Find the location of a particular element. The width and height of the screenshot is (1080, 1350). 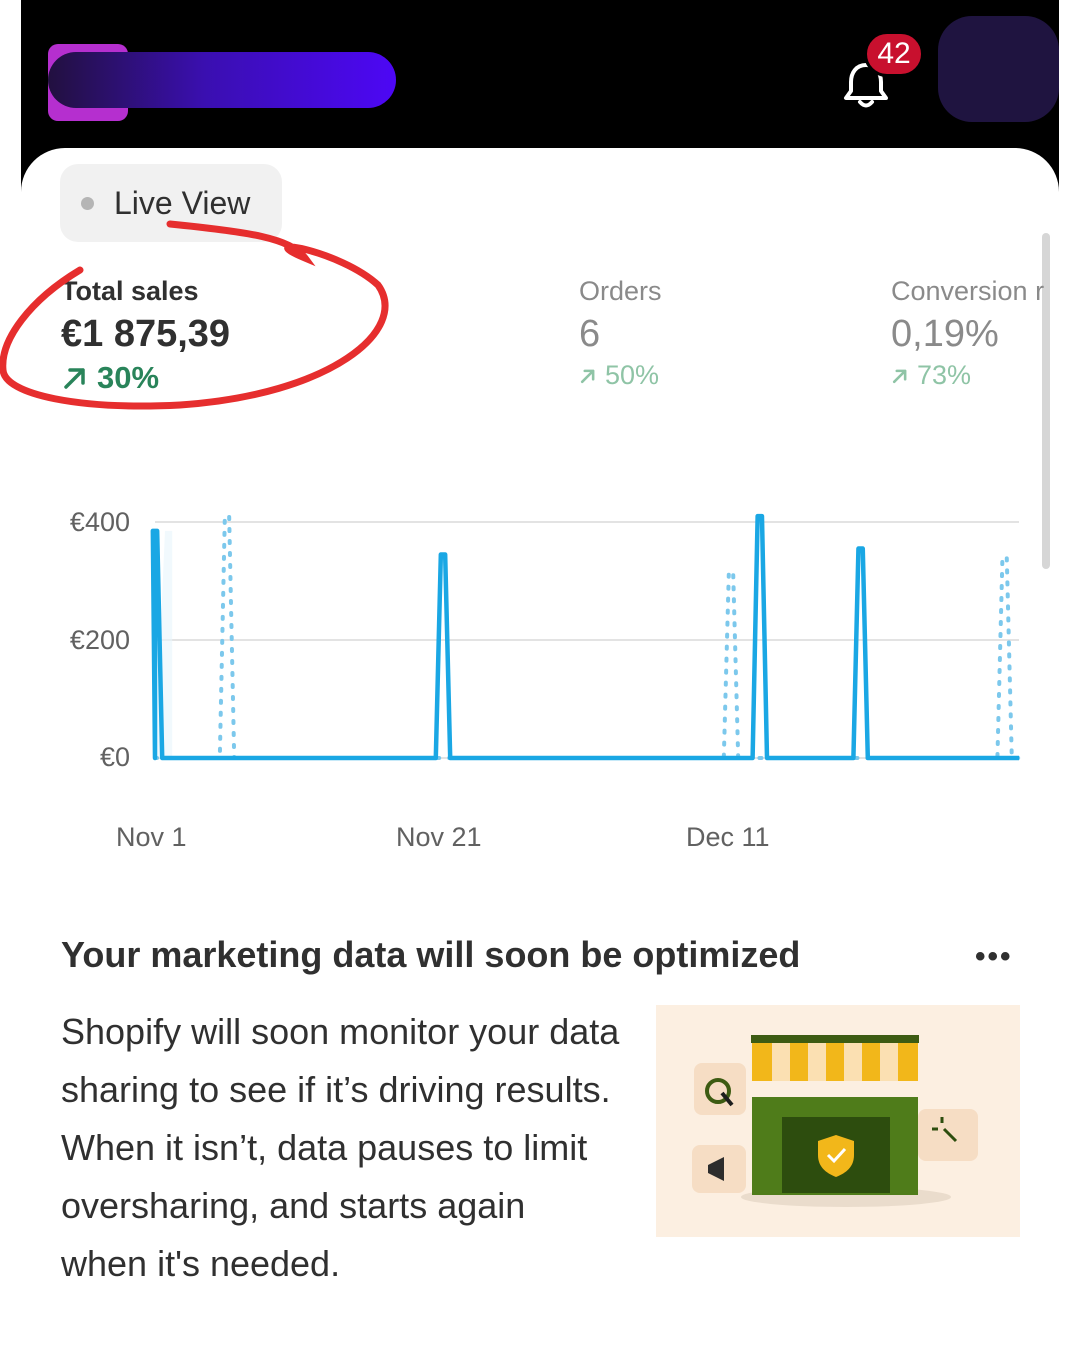

series-current-period-line is located at coordinates (584, 637).